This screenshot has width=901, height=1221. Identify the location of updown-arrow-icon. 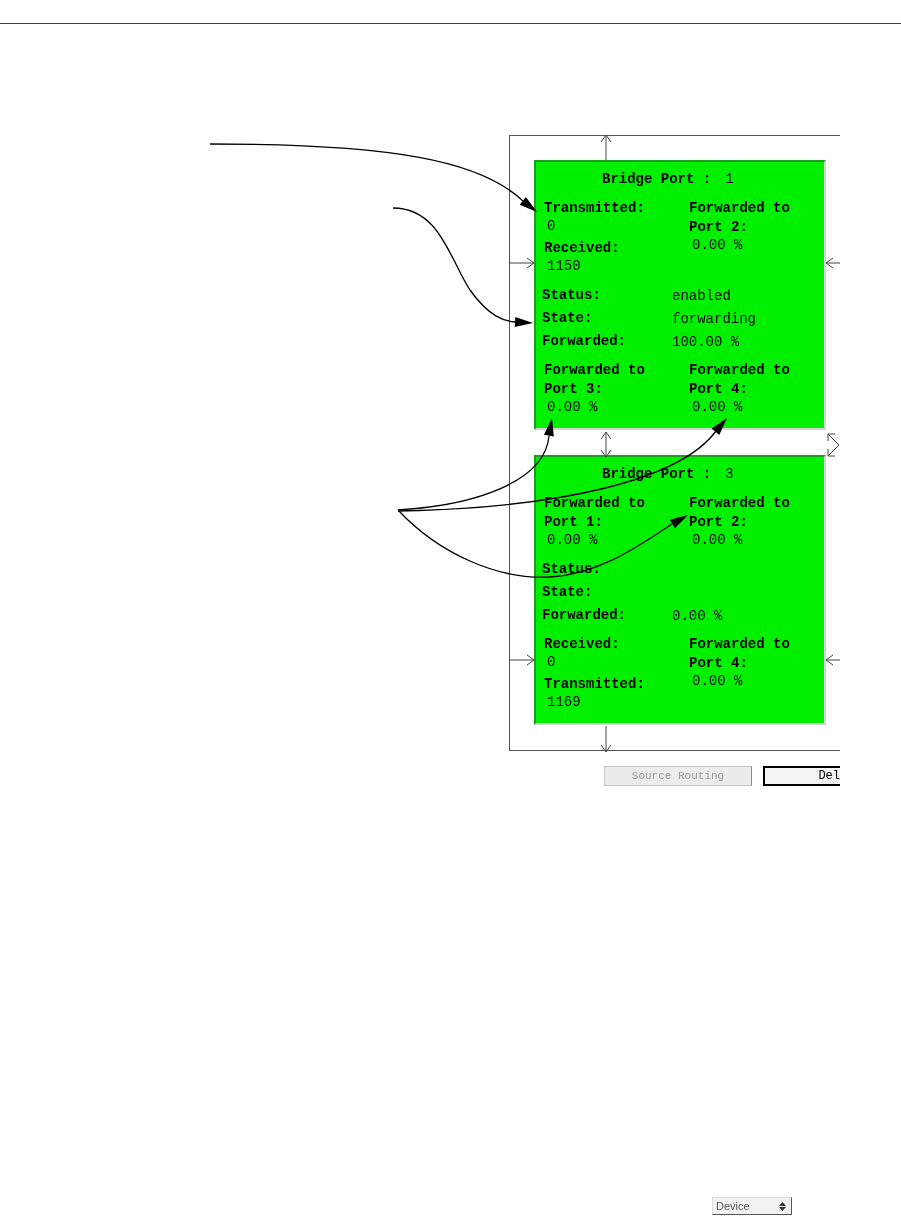
(782, 1206).